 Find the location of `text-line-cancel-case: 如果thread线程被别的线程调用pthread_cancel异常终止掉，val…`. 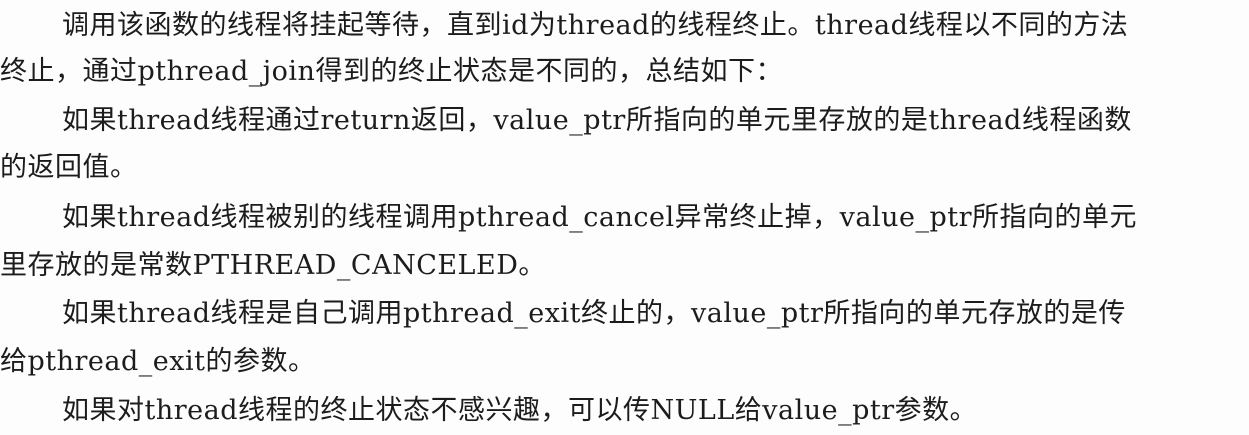

text-line-cancel-case: 如果thread线程被别的线程调用pthread_cancel异常终止掉，val… is located at coordinates (600, 217).